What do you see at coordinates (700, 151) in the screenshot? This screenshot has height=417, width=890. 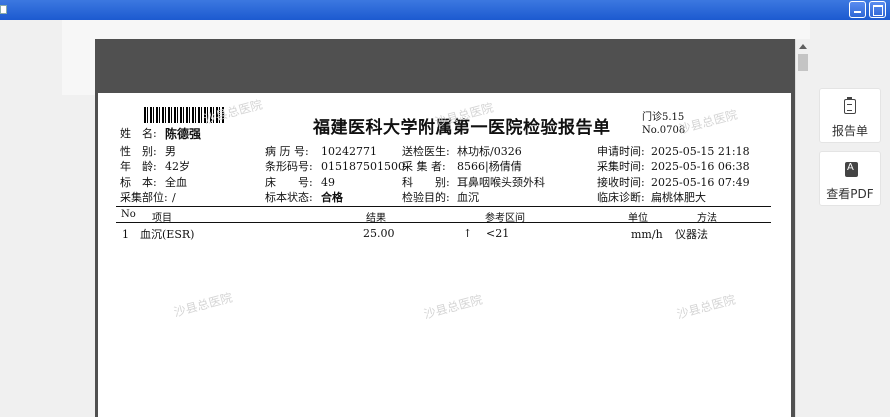 I see `apply-time-value: 2025-05-15 21:18` at bounding box center [700, 151].